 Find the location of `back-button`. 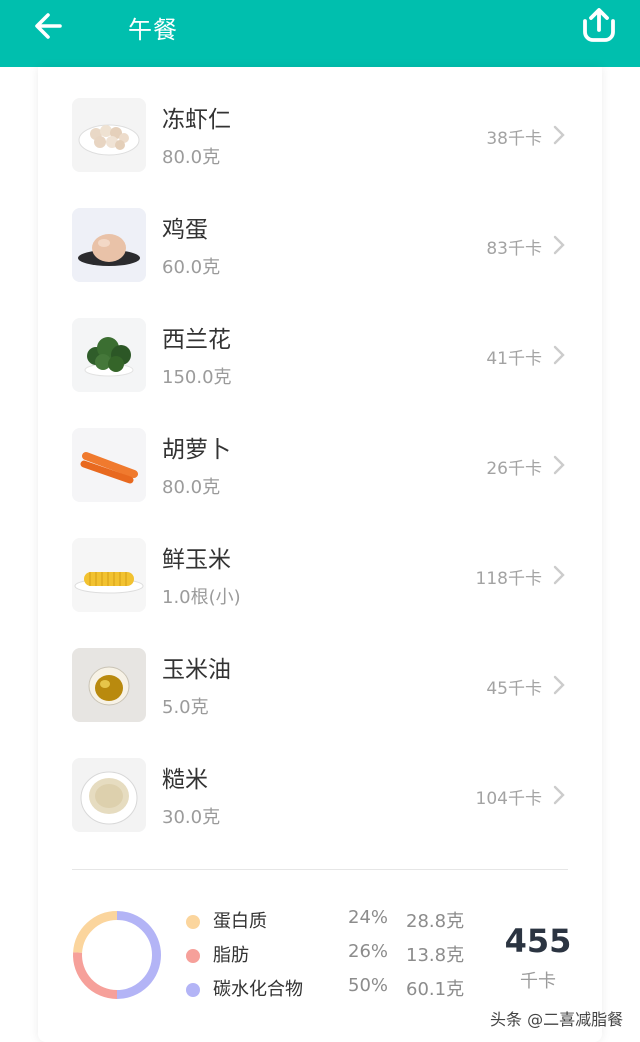

back-button is located at coordinates (50, 26).